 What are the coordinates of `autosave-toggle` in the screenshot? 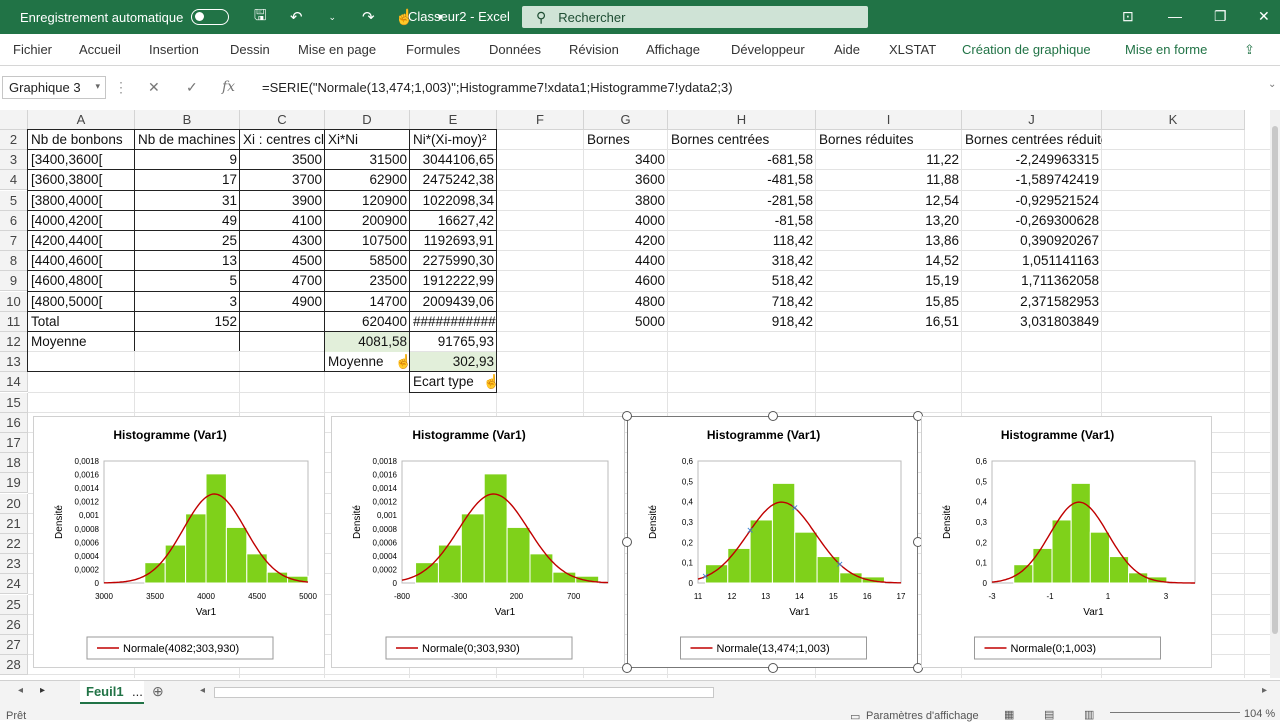 It's located at (210, 17).